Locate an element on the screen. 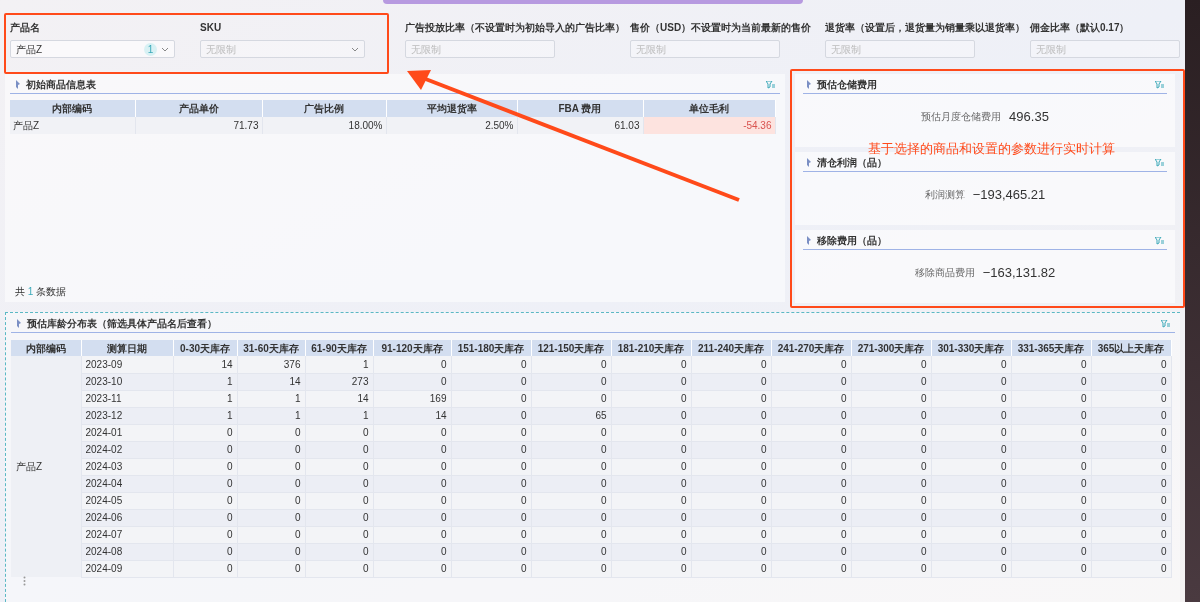  panel-title: 预估库龄分布表（筛选具体产品名后查看） is located at coordinates (122, 324).